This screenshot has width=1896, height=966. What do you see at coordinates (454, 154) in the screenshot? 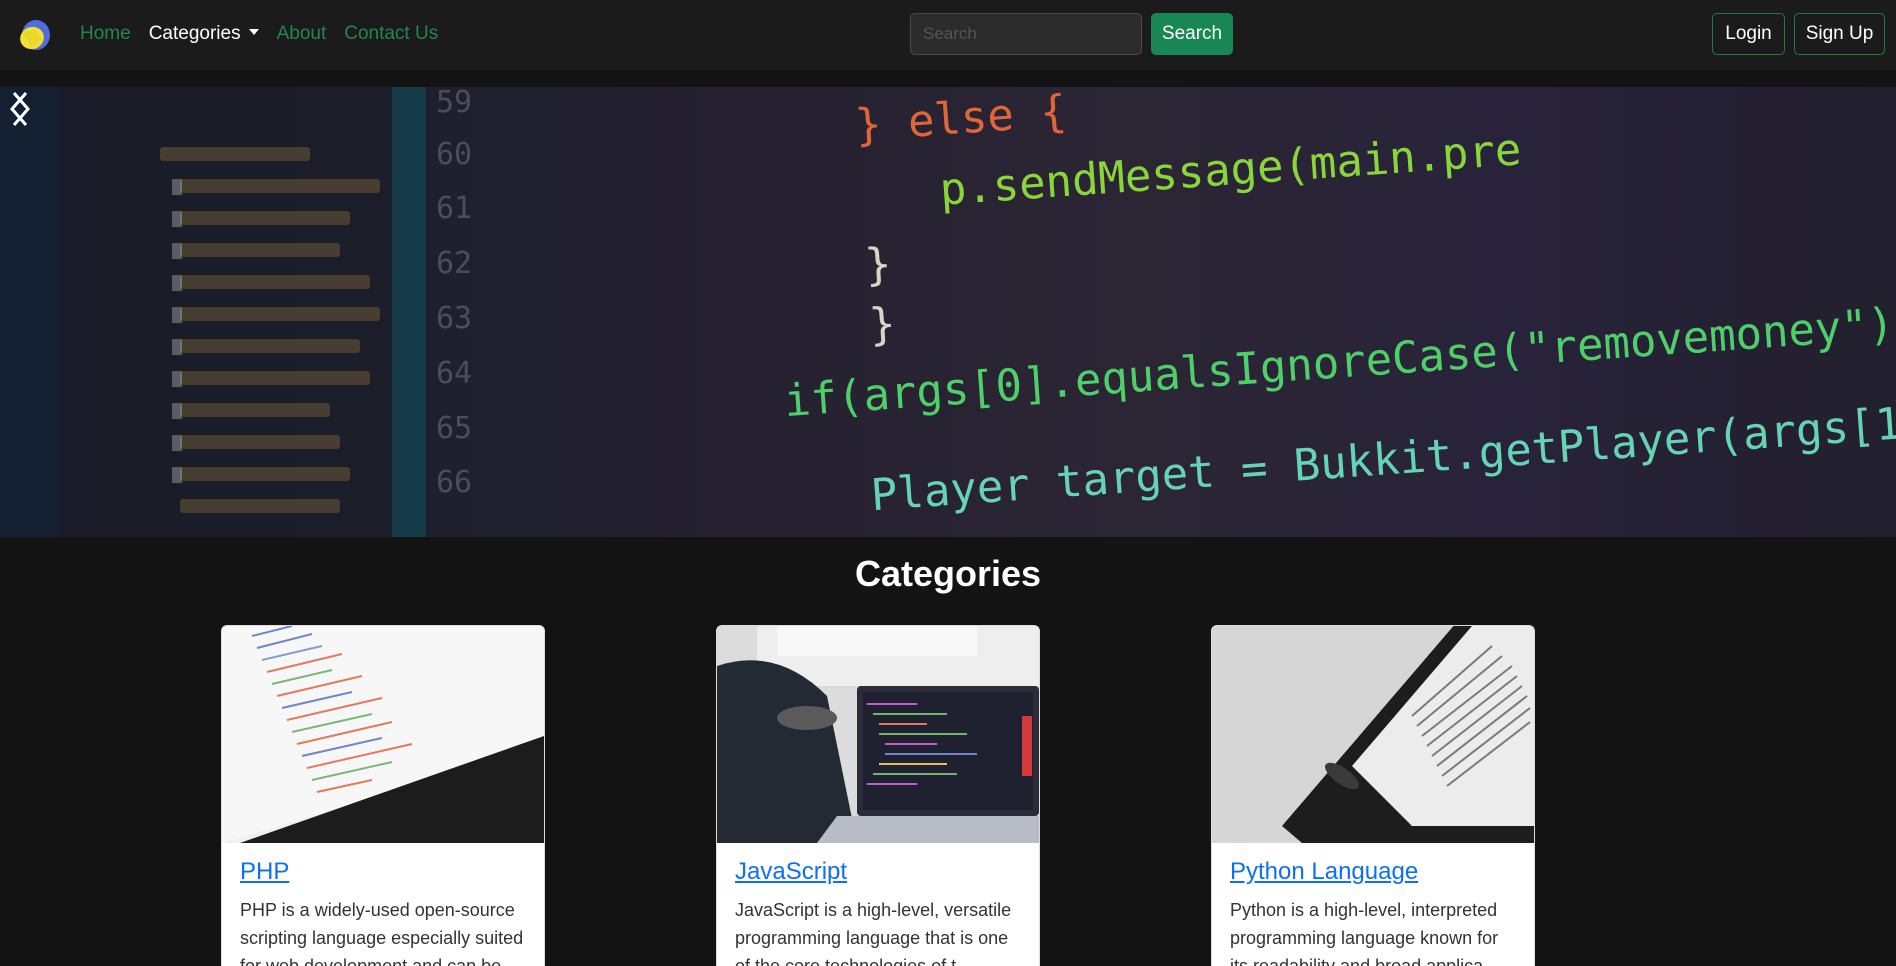
I see `line-number: 60` at bounding box center [454, 154].